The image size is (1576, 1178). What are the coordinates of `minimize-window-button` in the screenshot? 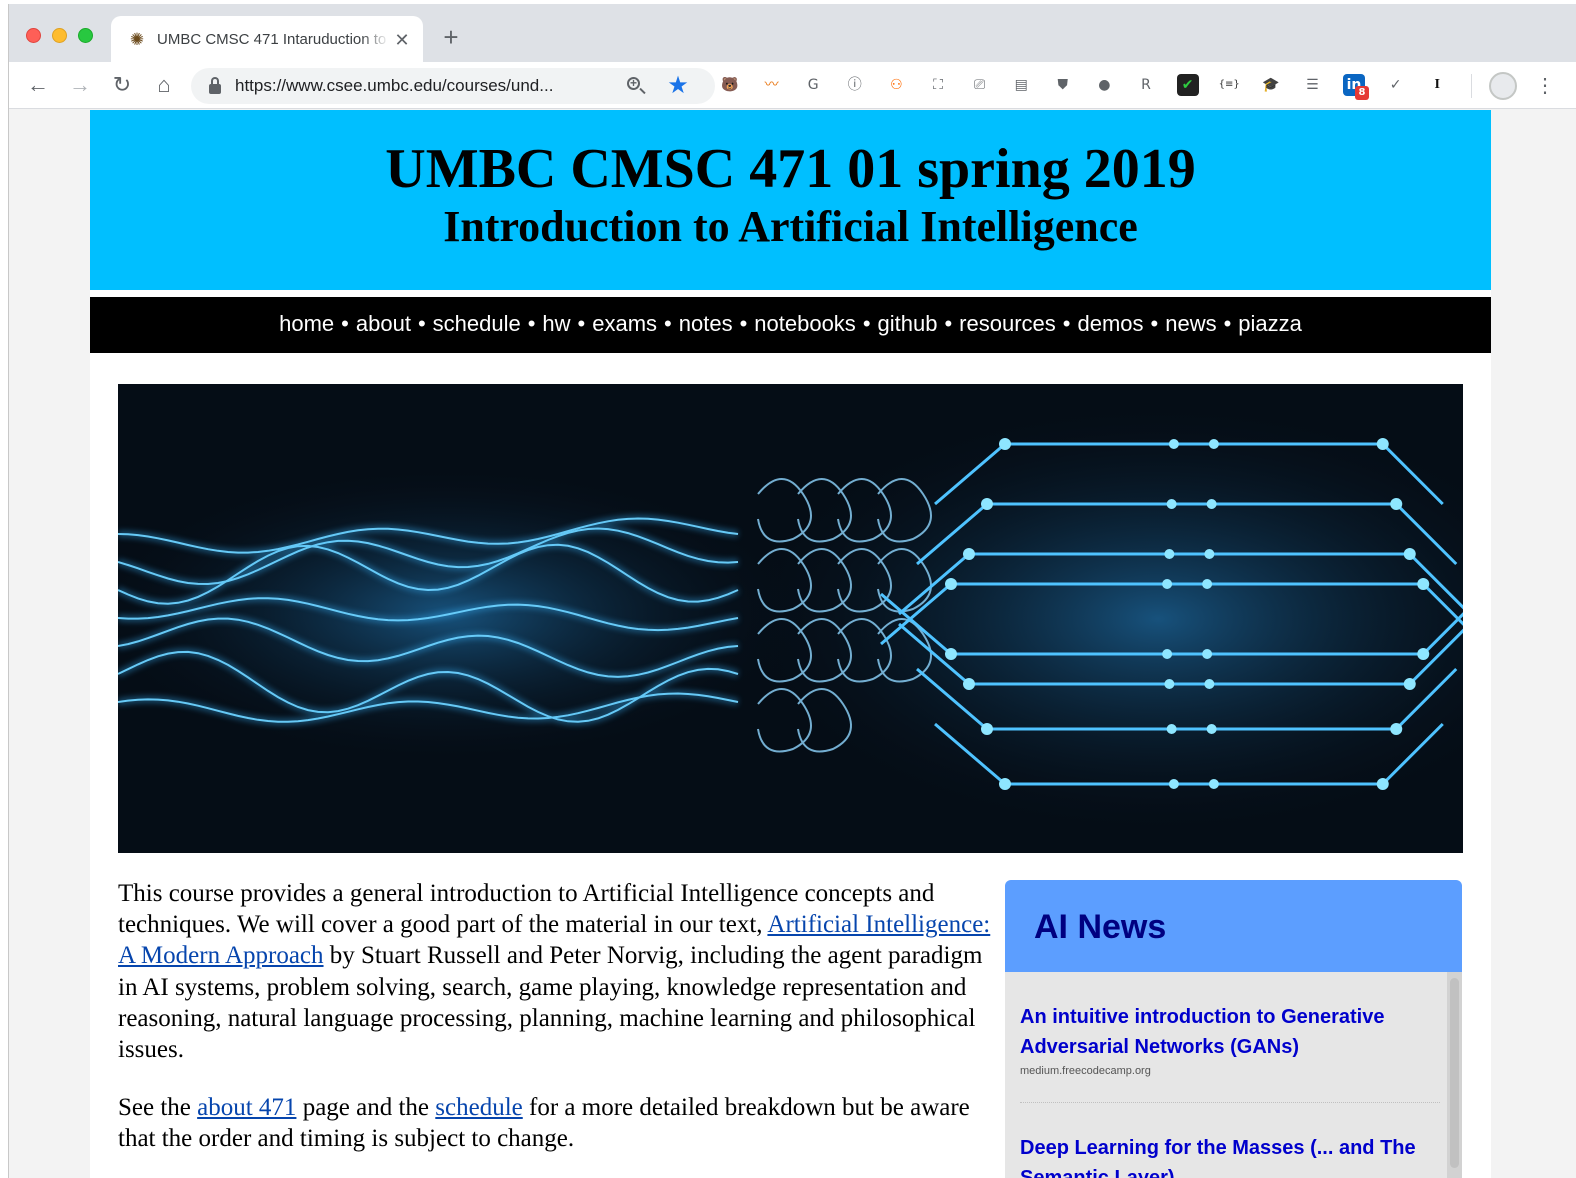 It's located at (59, 35).